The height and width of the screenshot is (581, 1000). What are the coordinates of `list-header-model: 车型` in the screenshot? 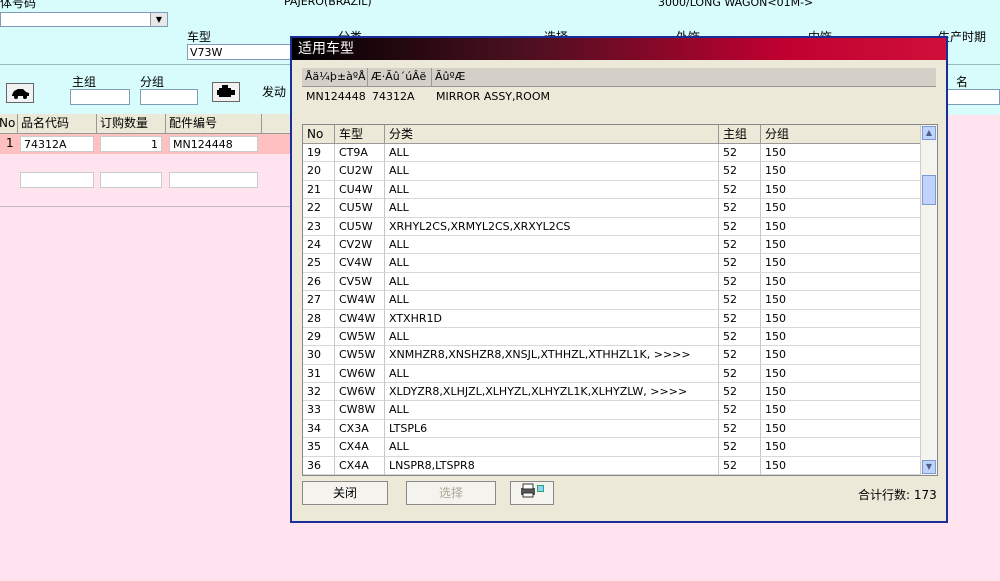 It's located at (360, 134).